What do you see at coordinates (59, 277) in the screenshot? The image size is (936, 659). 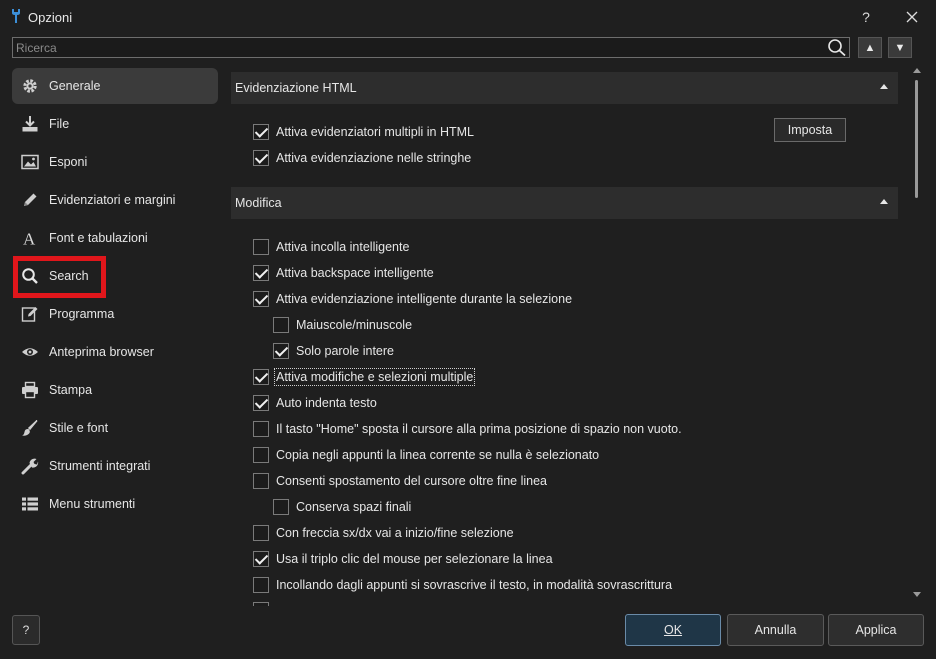 I see `search-highlight-annotation` at bounding box center [59, 277].